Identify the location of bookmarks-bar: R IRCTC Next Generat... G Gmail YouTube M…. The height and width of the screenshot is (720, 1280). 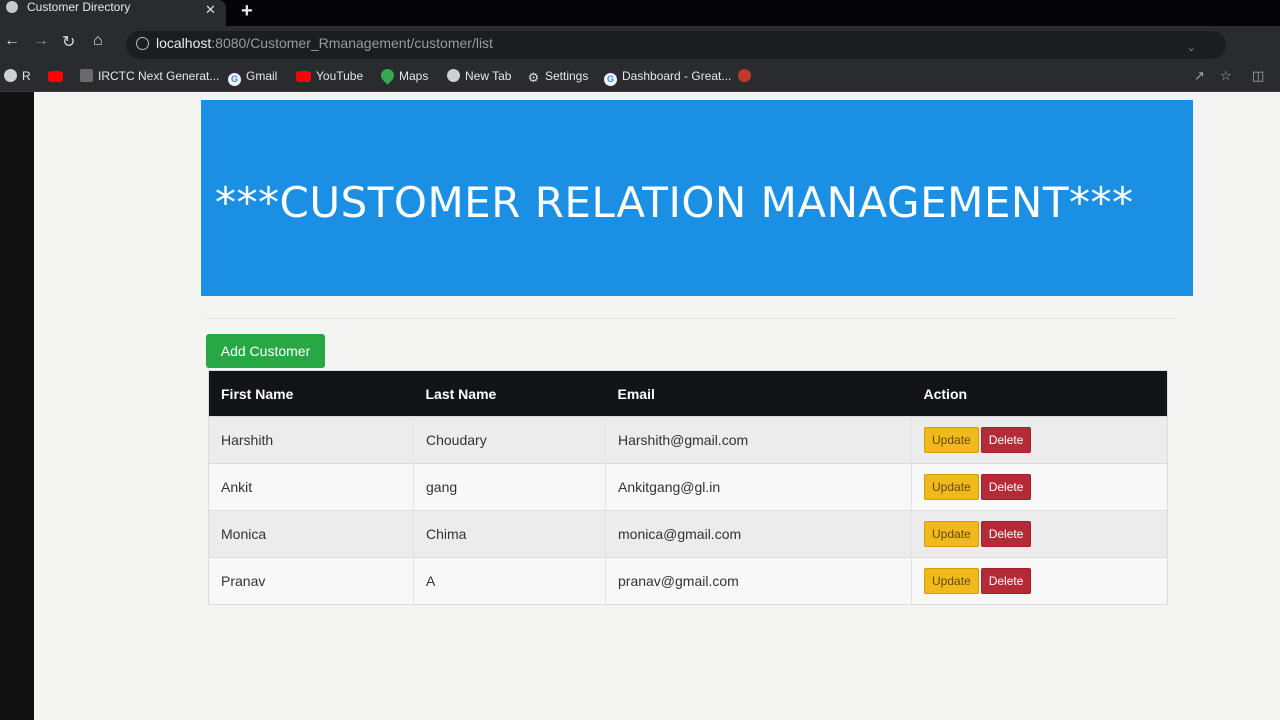
(640, 77).